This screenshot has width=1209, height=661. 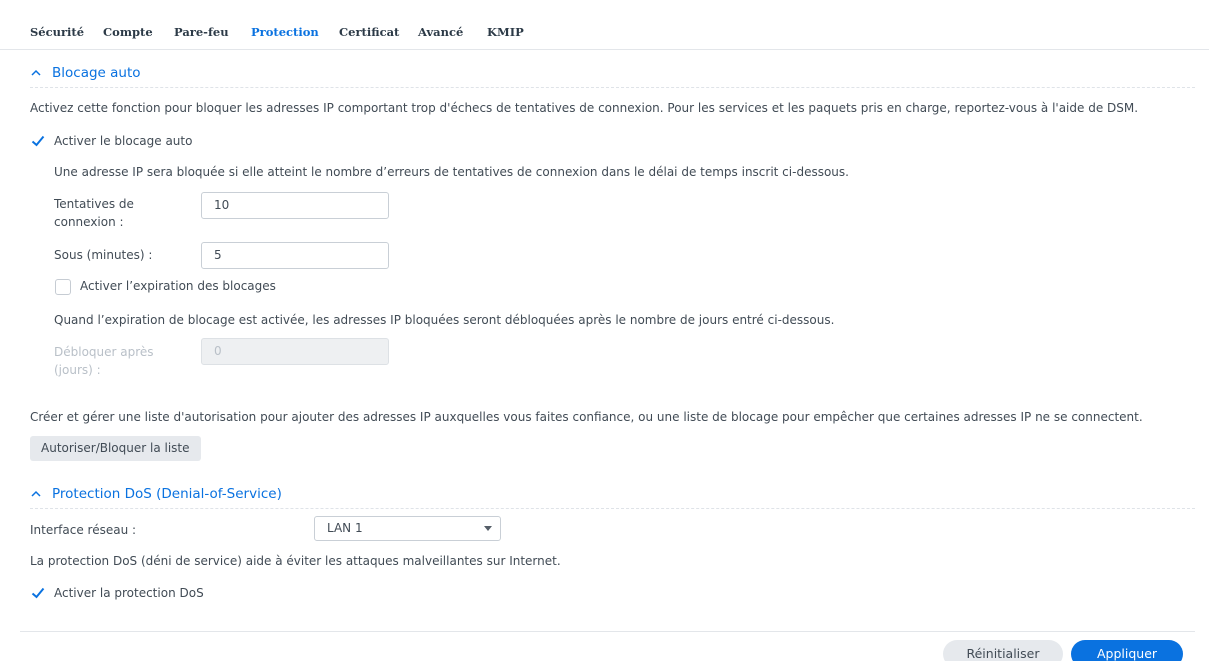 What do you see at coordinates (201, 32) in the screenshot?
I see `tab-pare-feu: Pare-feu` at bounding box center [201, 32].